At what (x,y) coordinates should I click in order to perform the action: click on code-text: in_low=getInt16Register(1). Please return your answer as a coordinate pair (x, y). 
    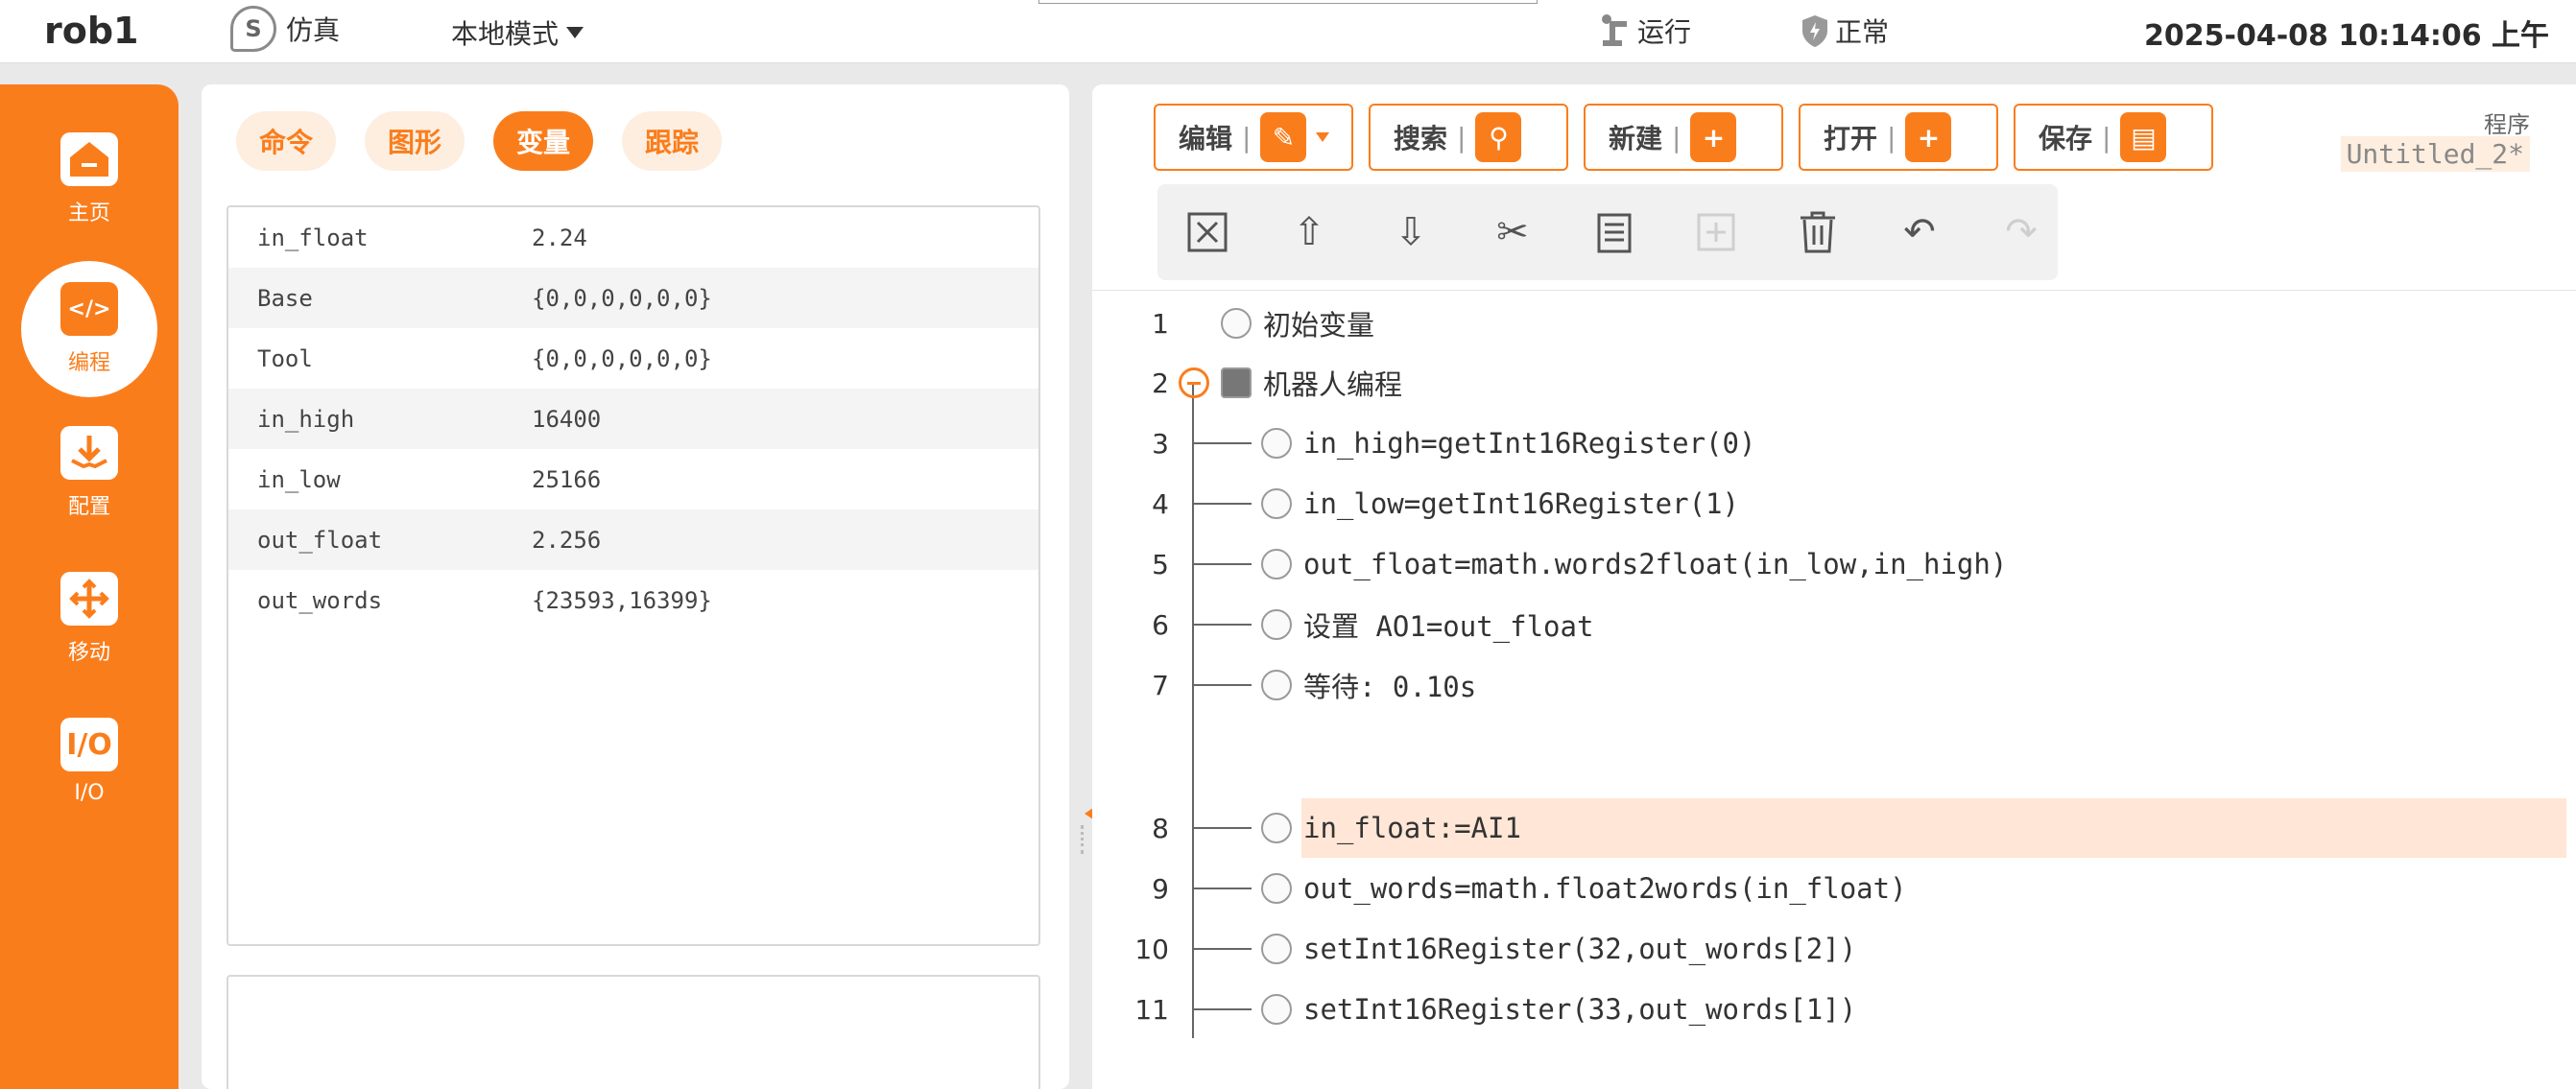
    Looking at the image, I should click on (1521, 503).